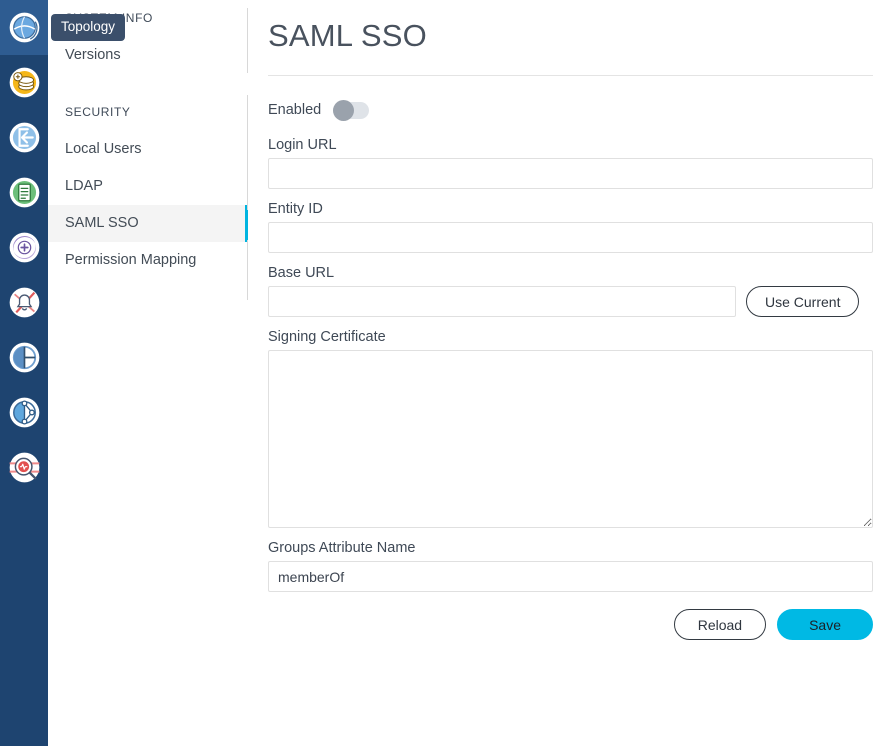  I want to click on tooltip-topology: Topology, so click(88, 27).